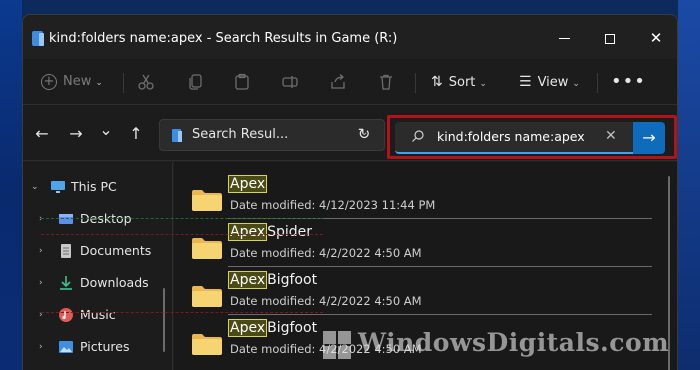 The width and height of the screenshot is (700, 370). I want to click on sidebar-item-pictures: › Pictures, so click(98, 347).